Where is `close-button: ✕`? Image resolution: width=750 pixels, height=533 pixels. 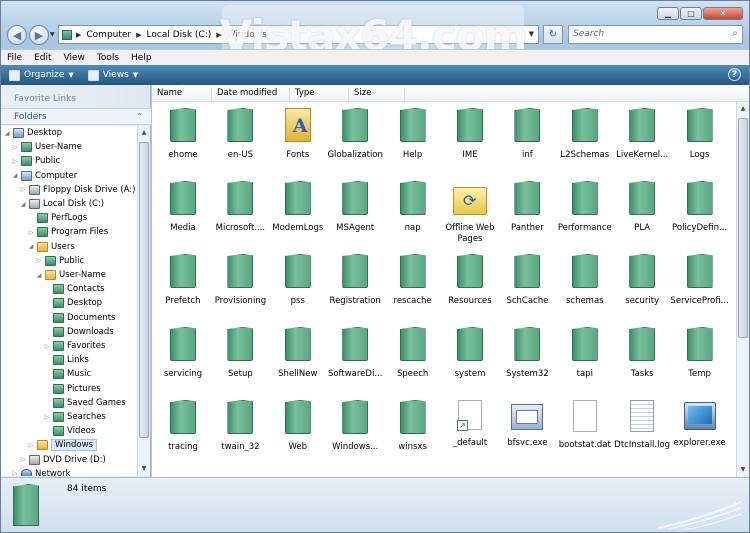 close-button: ✕ is located at coordinates (723, 13).